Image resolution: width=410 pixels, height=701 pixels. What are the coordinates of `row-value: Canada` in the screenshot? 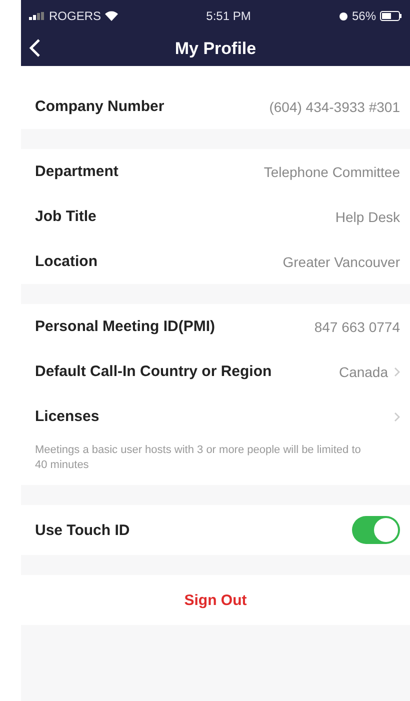 It's located at (363, 372).